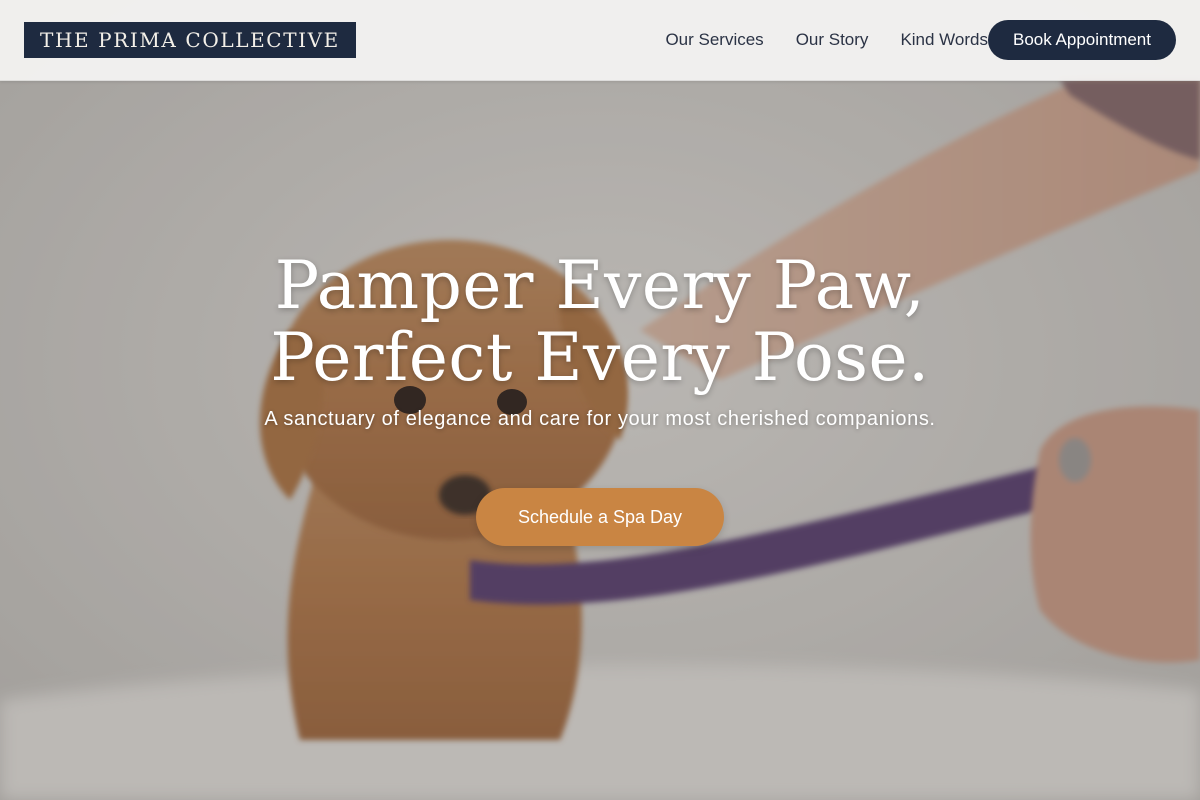 Image resolution: width=1200 pixels, height=800 pixels. I want to click on nav-item-our-services: Our Services, so click(714, 40).